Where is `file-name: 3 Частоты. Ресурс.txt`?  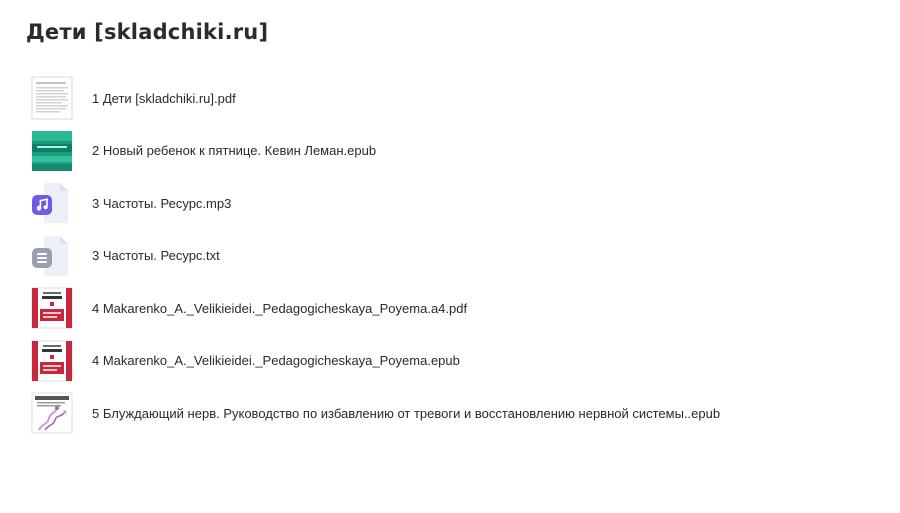 file-name: 3 Частоты. Ресурс.txt is located at coordinates (156, 256).